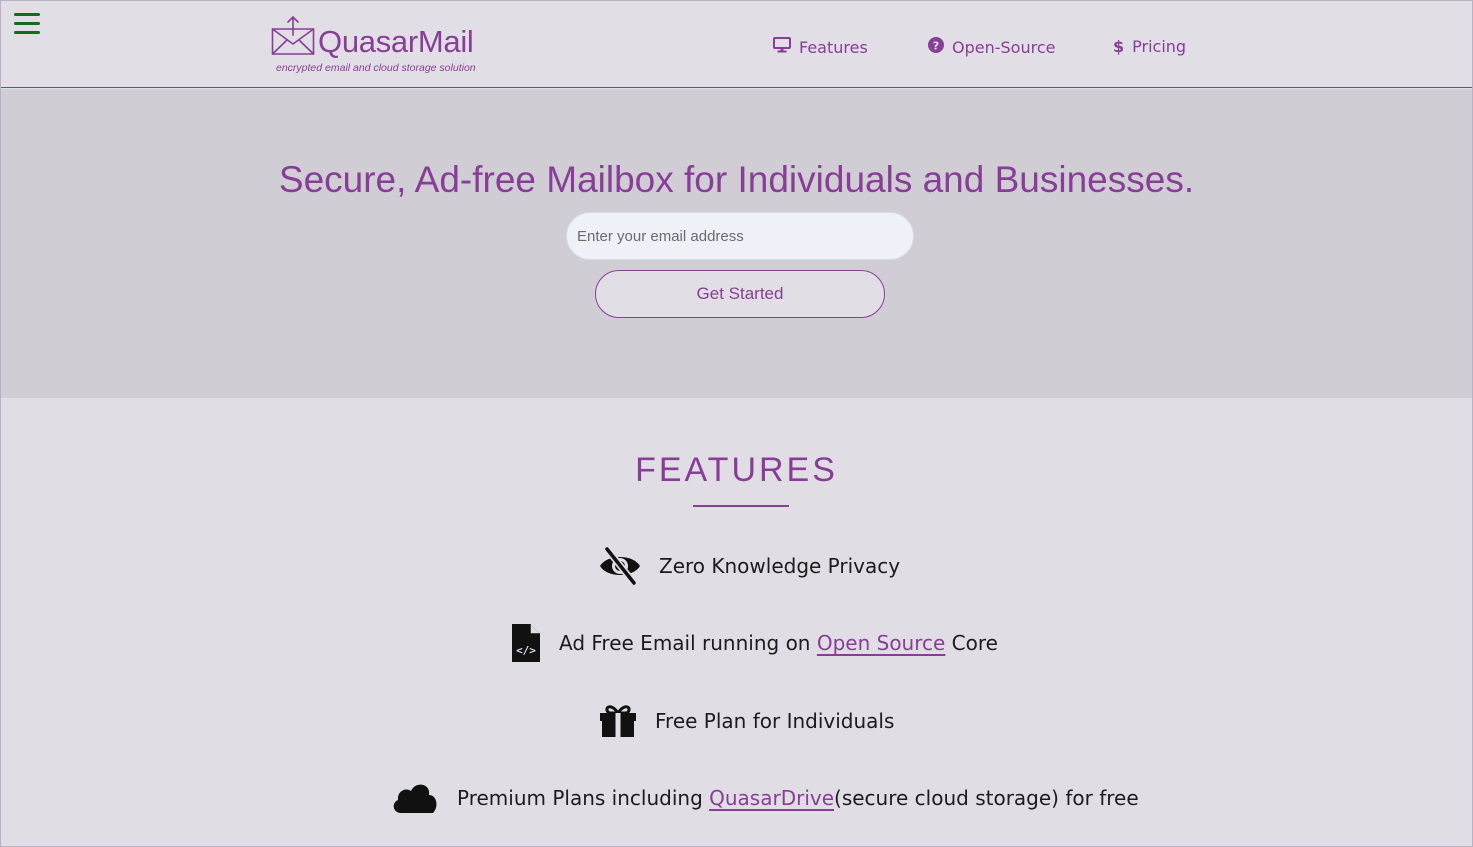 Image resolution: width=1473 pixels, height=847 pixels. I want to click on feature-text-suffix: Core, so click(971, 643).